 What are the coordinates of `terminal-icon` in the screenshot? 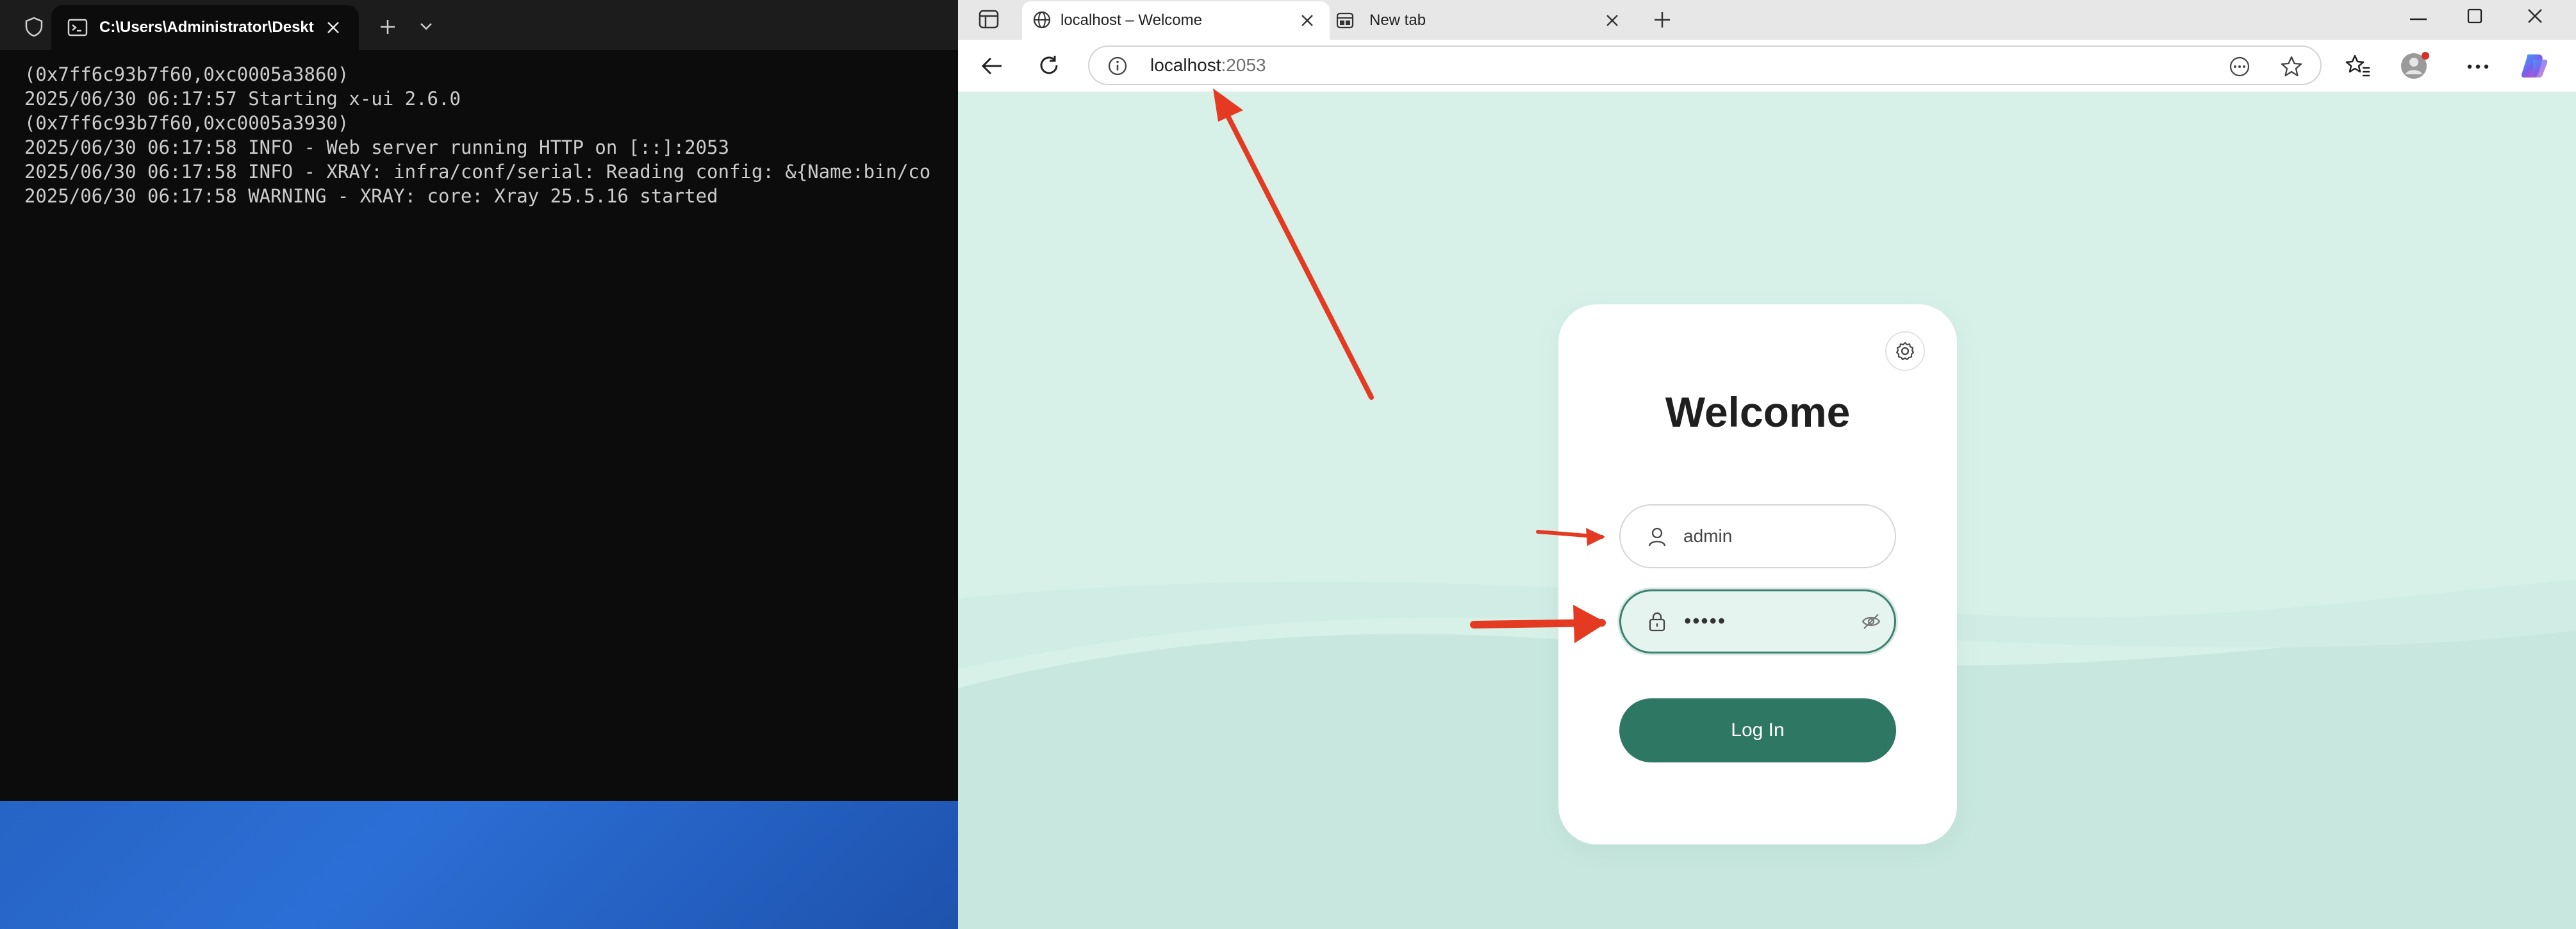 It's located at (77, 28).